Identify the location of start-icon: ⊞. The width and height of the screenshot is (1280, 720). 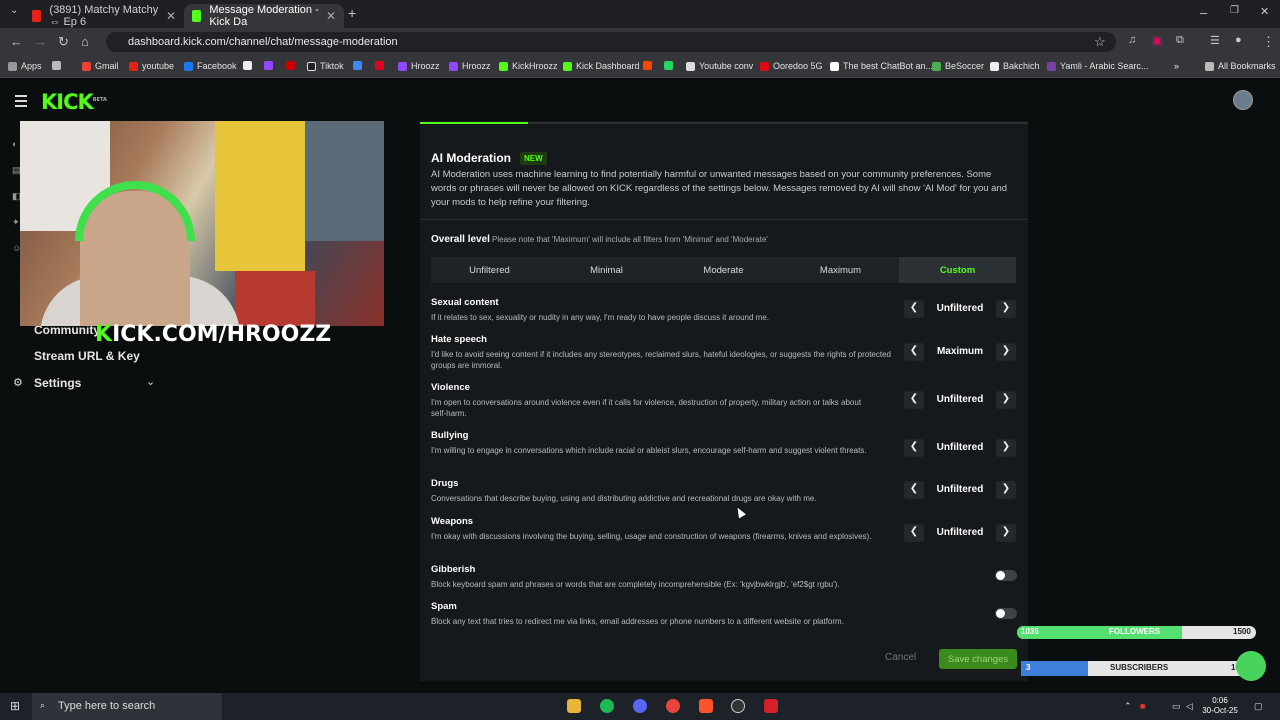
(15, 706).